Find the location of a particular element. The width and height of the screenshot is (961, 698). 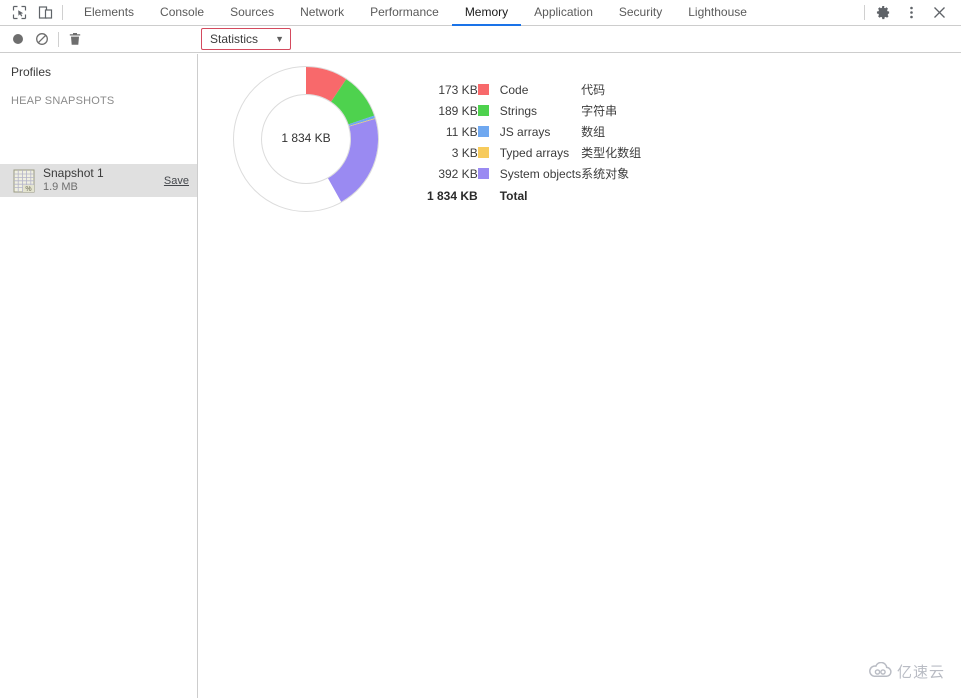

tab-label: Security is located at coordinates (640, 12).